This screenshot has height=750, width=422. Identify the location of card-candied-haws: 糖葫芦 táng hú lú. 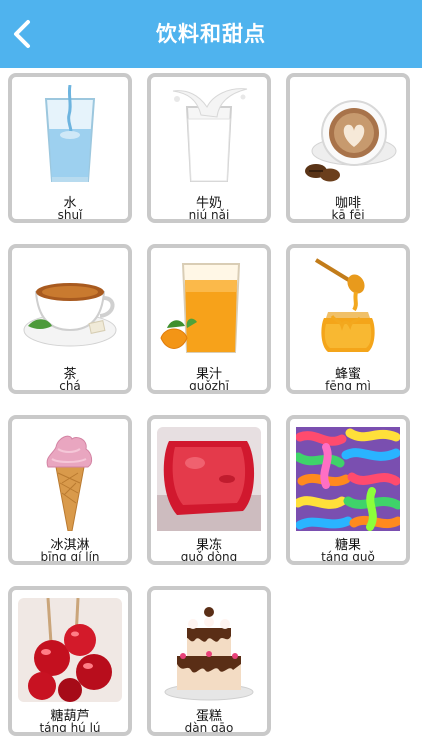
(70, 661).